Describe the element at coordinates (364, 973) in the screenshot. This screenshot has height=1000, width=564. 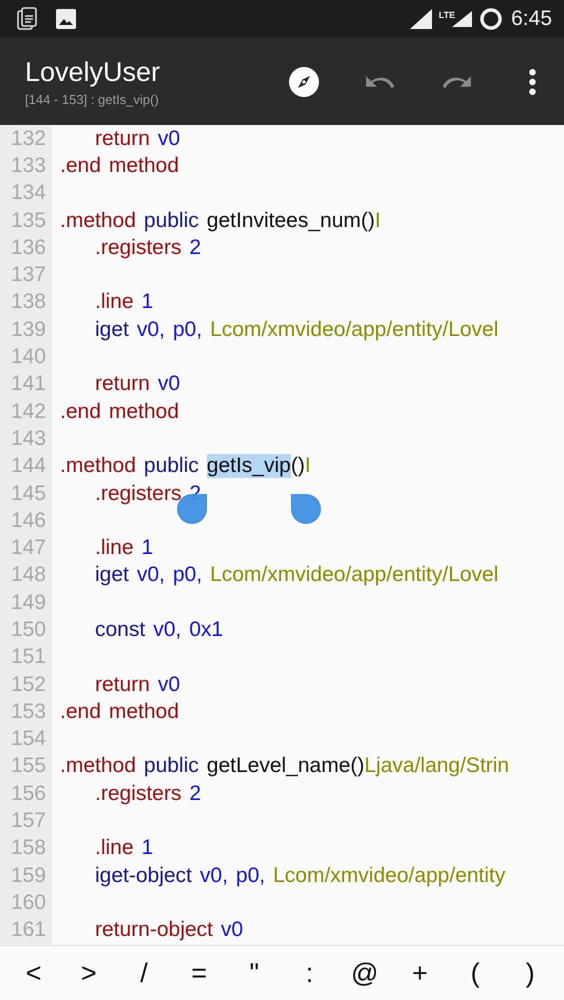
I see `symbol-key: @` at that location.